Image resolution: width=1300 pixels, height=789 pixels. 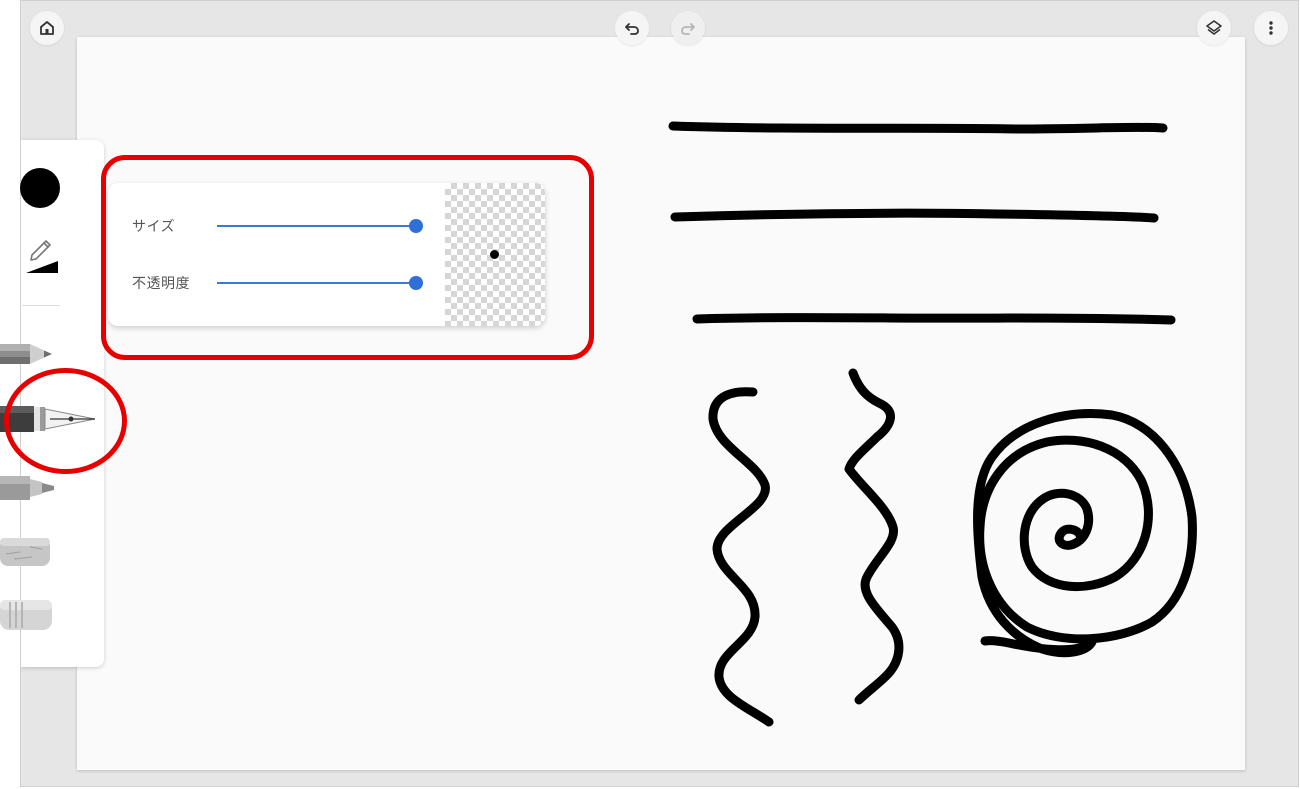 I want to click on redo-icon, so click(x=688, y=29).